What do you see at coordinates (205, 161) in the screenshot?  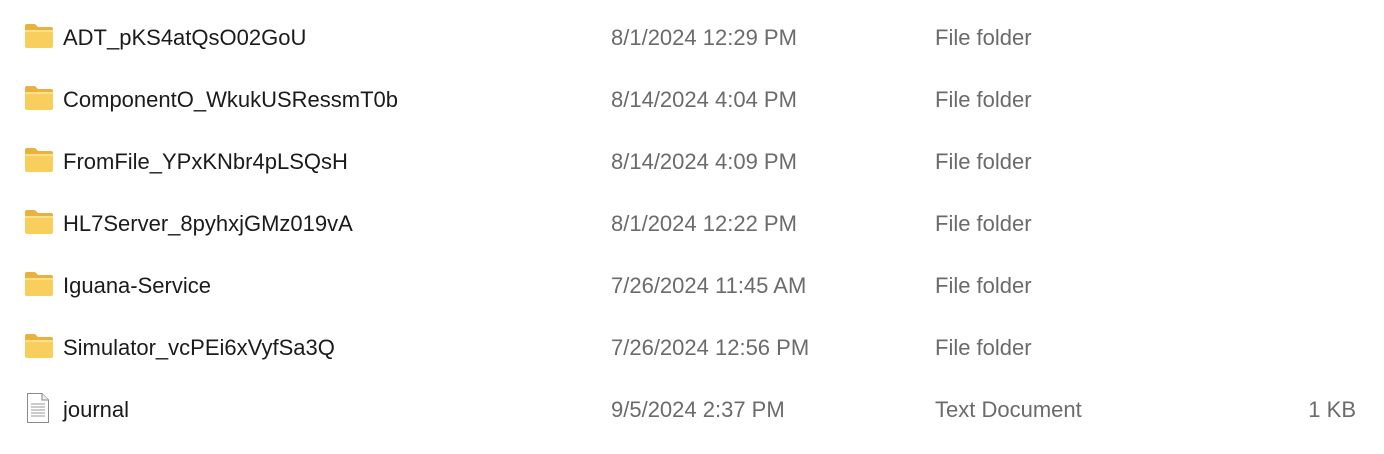 I see `file-name: FromFile_YPxKNbr4pLSQsH` at bounding box center [205, 161].